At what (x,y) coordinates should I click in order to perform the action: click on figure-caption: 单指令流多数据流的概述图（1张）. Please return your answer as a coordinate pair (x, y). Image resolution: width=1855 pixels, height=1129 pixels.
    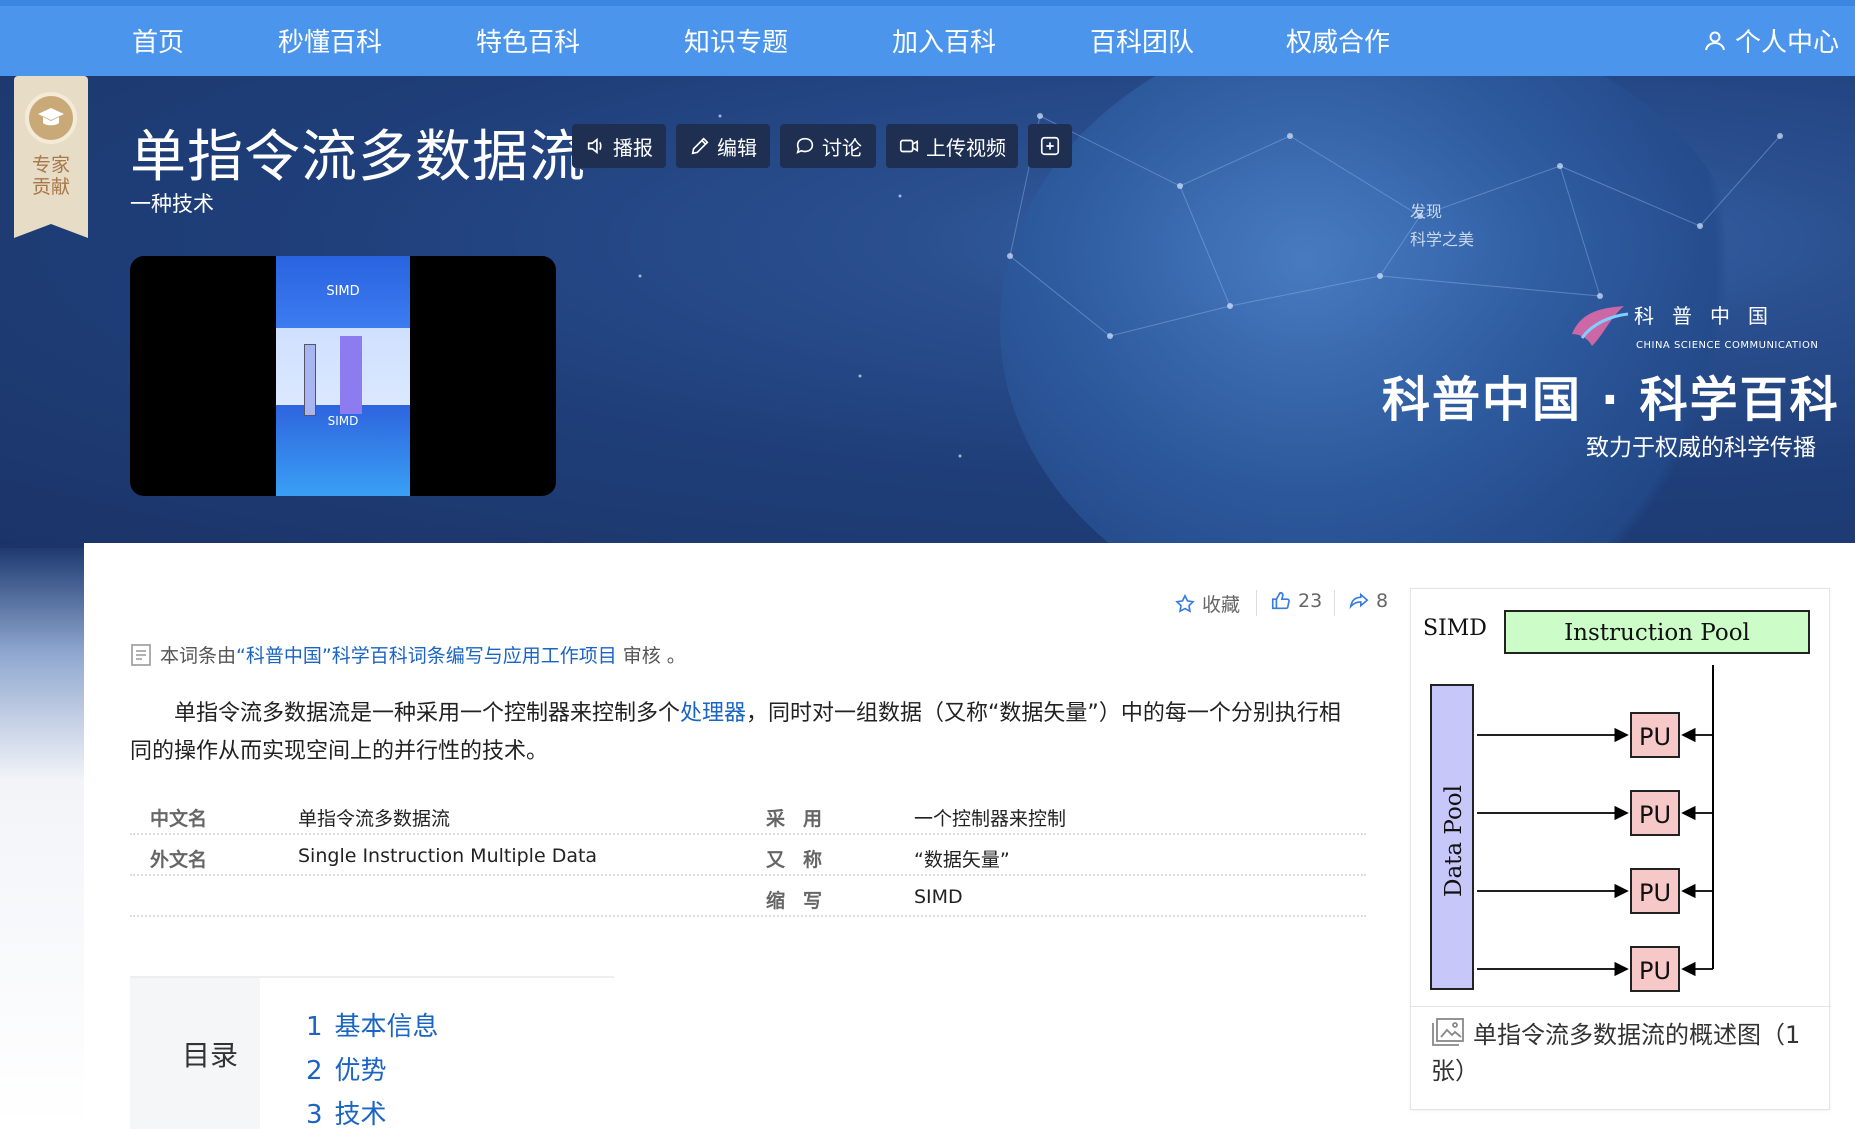
    Looking at the image, I should click on (1626, 1053).